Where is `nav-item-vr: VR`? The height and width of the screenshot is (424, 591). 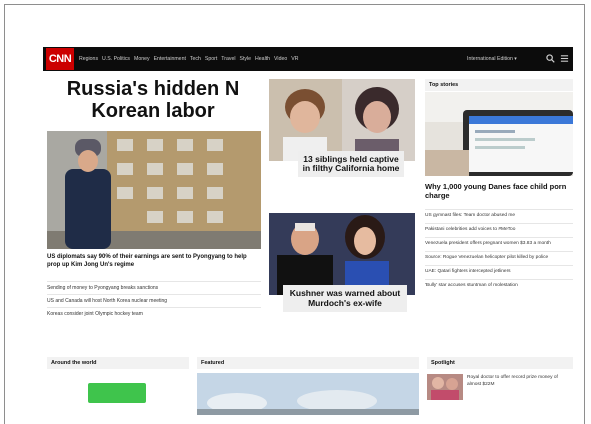
nav-item-vr: VR is located at coordinates (294, 59).